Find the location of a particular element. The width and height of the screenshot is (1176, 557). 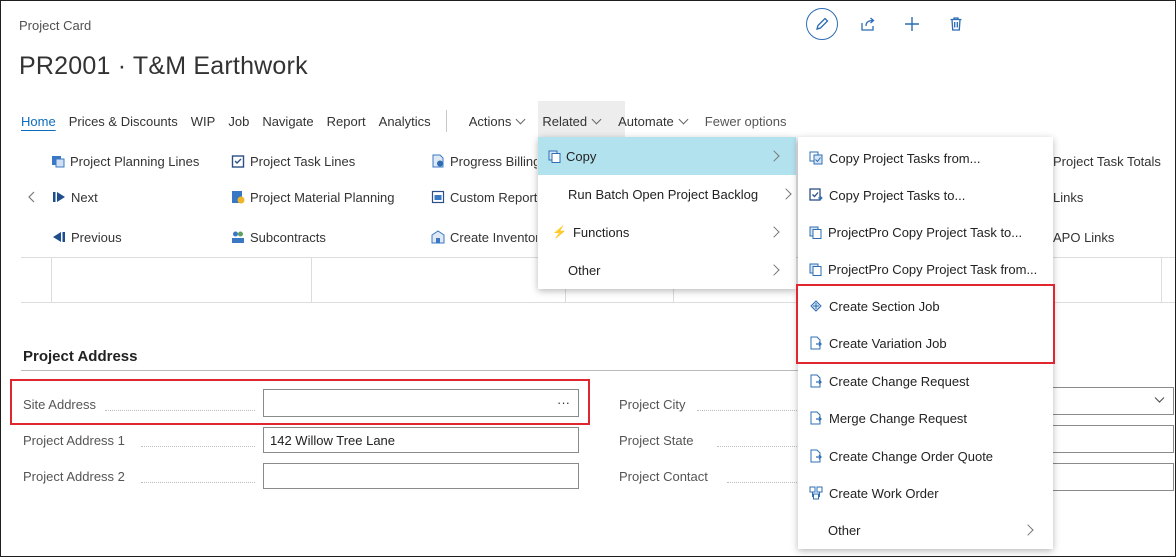

tab-report: Report is located at coordinates (346, 121).